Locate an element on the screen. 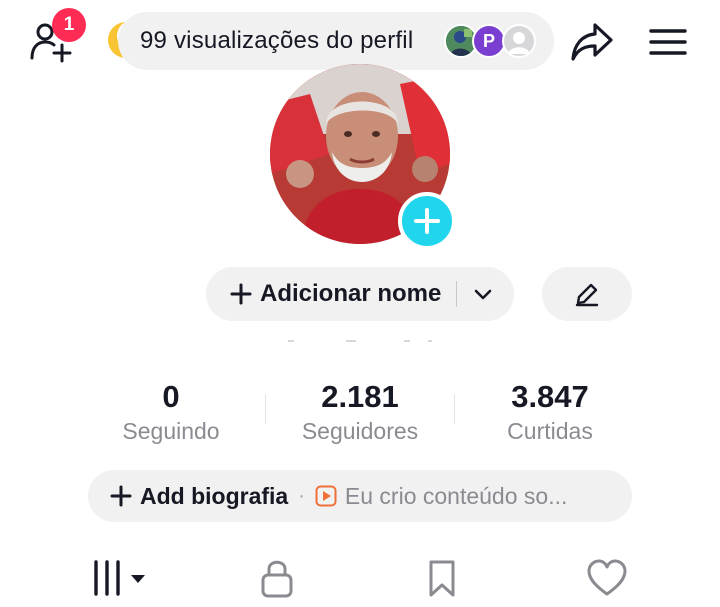 Image resolution: width=720 pixels, height=607 pixels. stat-value: 2.181 is located at coordinates (360, 396).